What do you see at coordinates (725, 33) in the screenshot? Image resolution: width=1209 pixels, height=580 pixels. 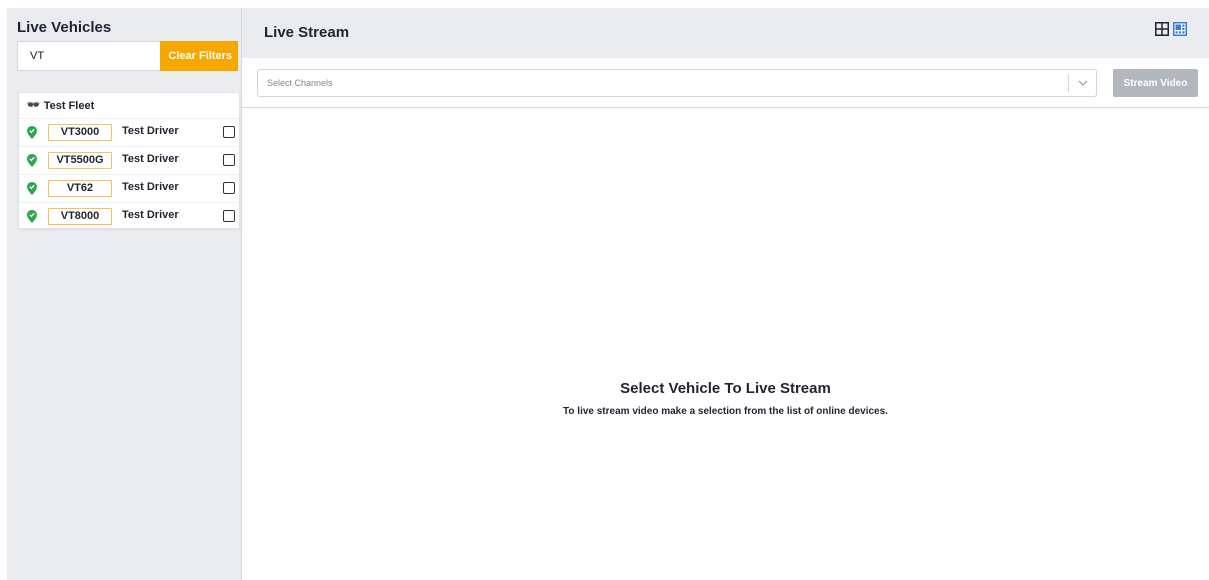 I see `main-header: Live Stream` at bounding box center [725, 33].